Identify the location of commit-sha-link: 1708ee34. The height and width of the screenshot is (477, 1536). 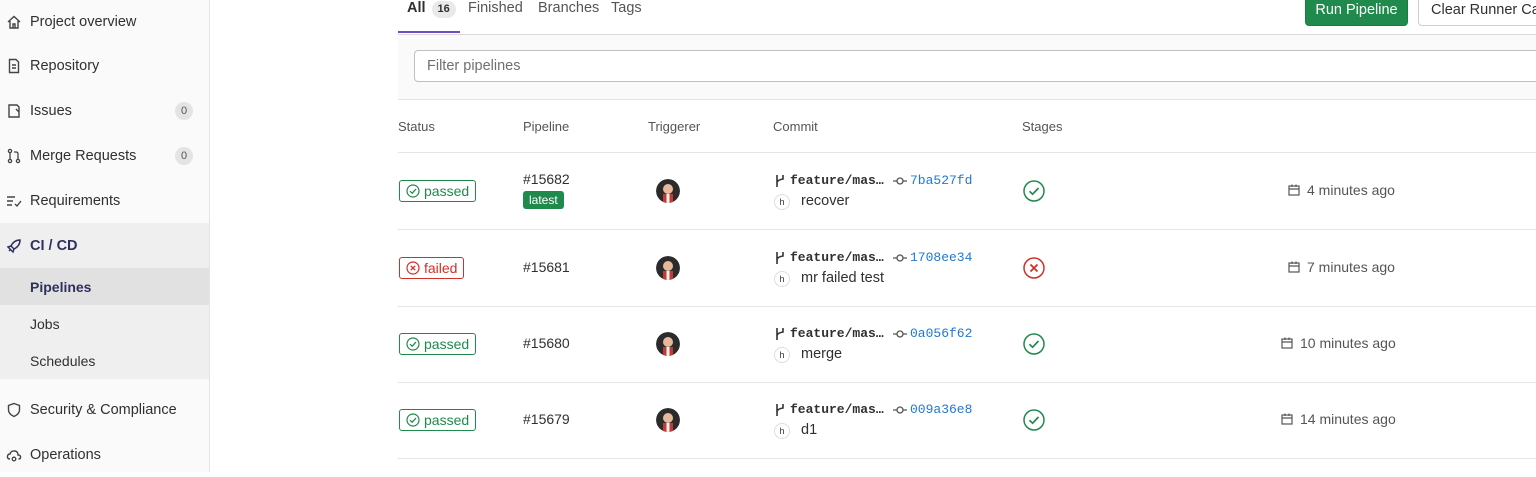
(941, 257).